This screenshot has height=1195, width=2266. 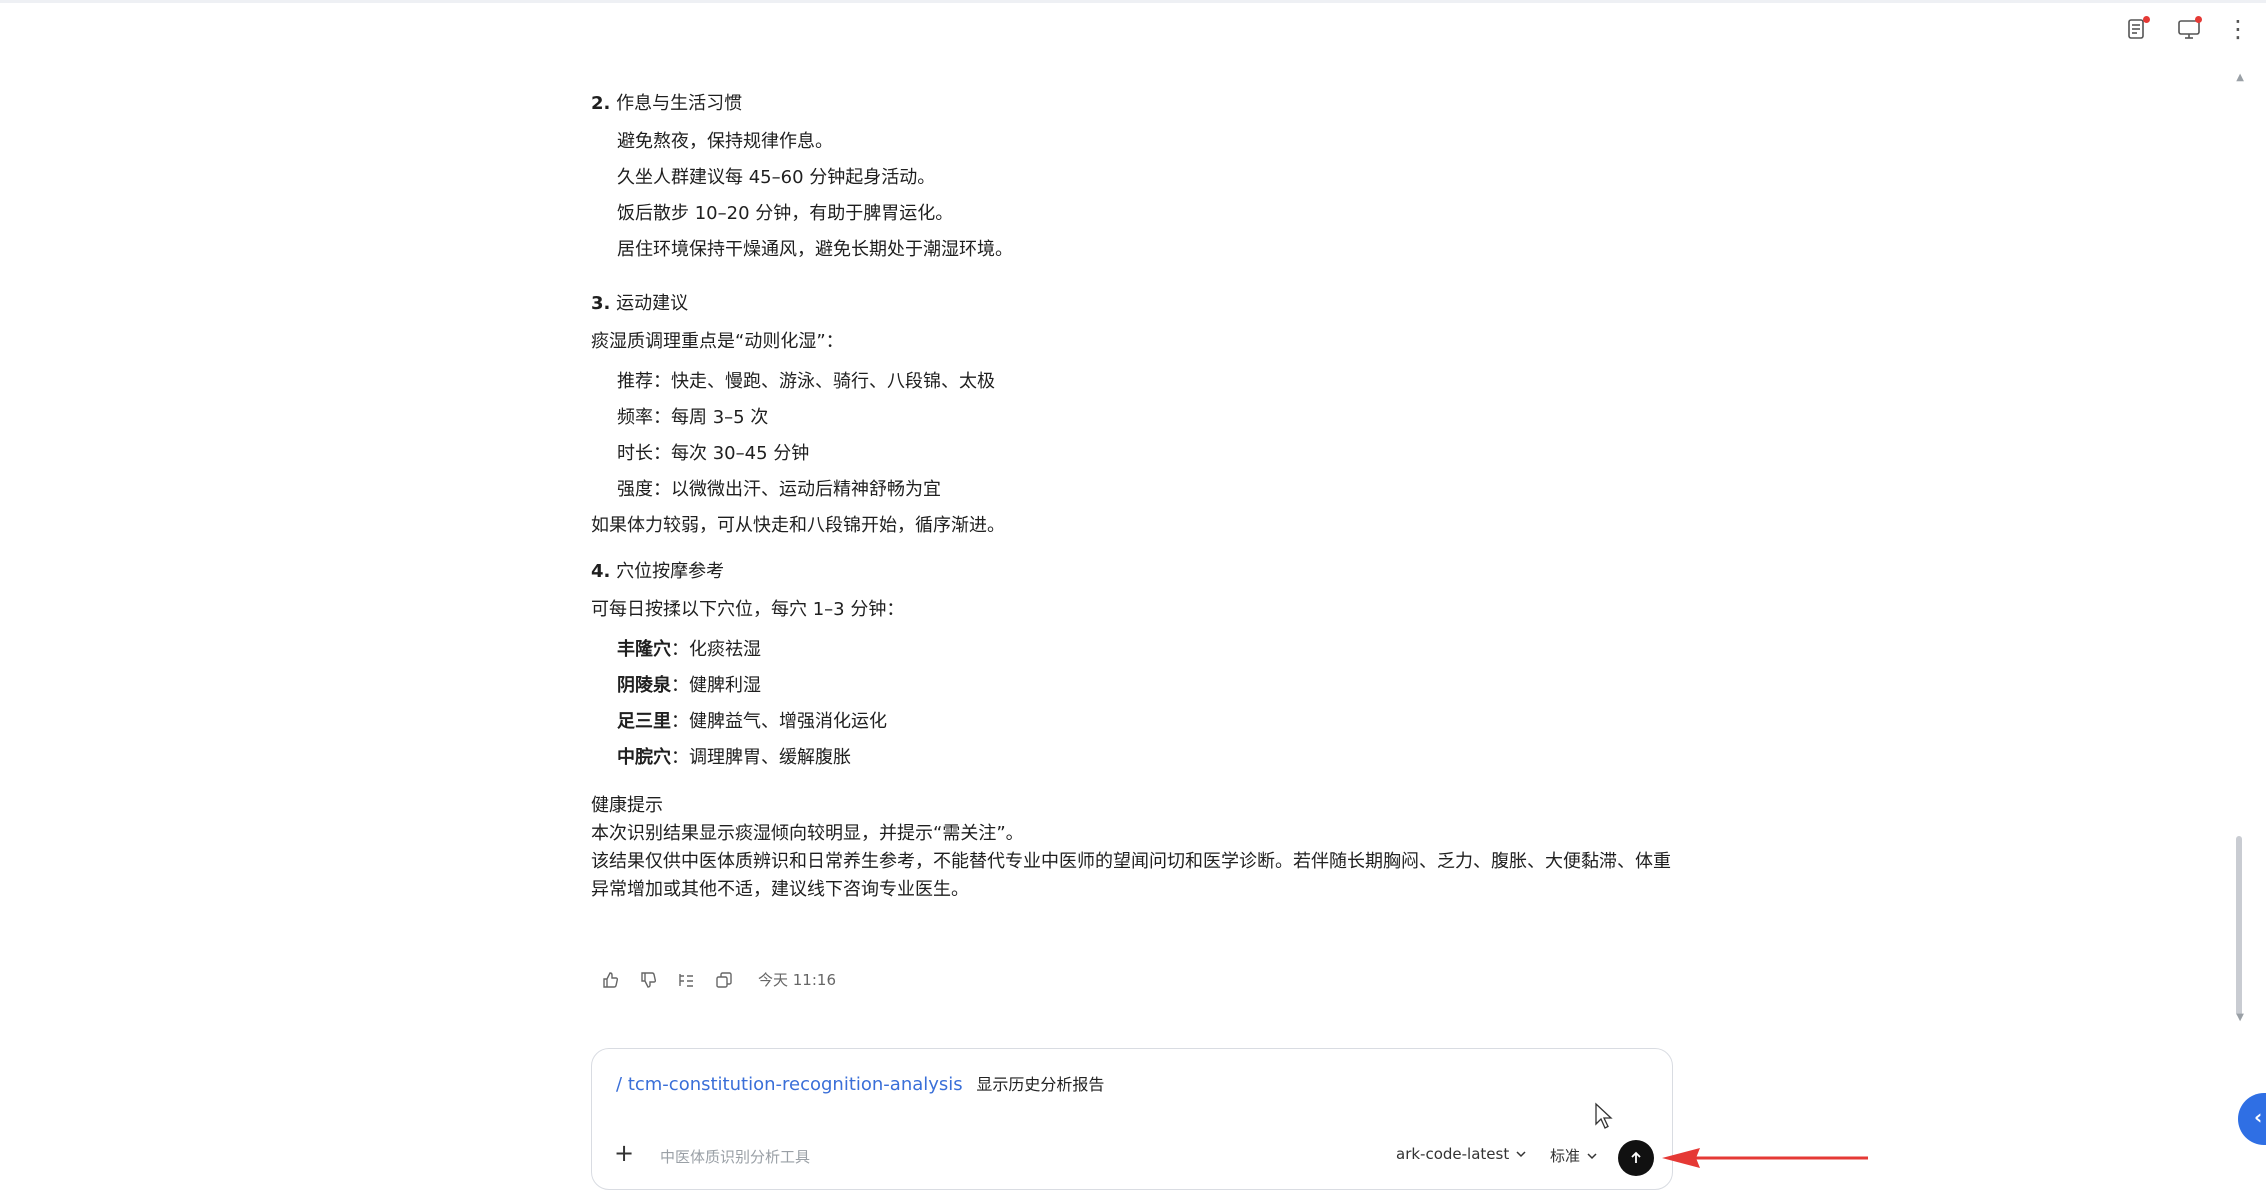 What do you see at coordinates (640, 303) in the screenshot?
I see `section-title: 3. 运动建议` at bounding box center [640, 303].